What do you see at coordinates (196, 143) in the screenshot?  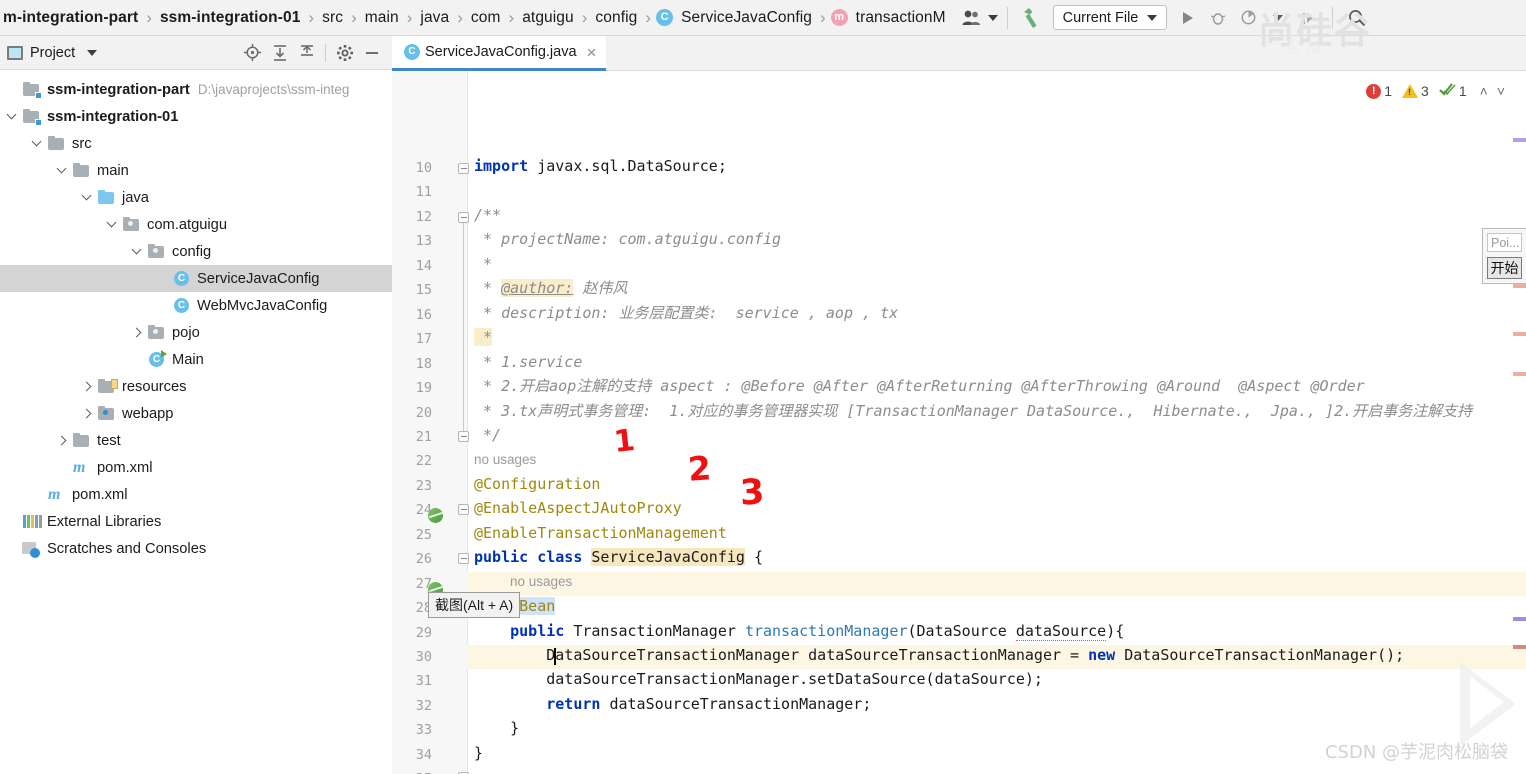 I see `tree-item-src: src` at bounding box center [196, 143].